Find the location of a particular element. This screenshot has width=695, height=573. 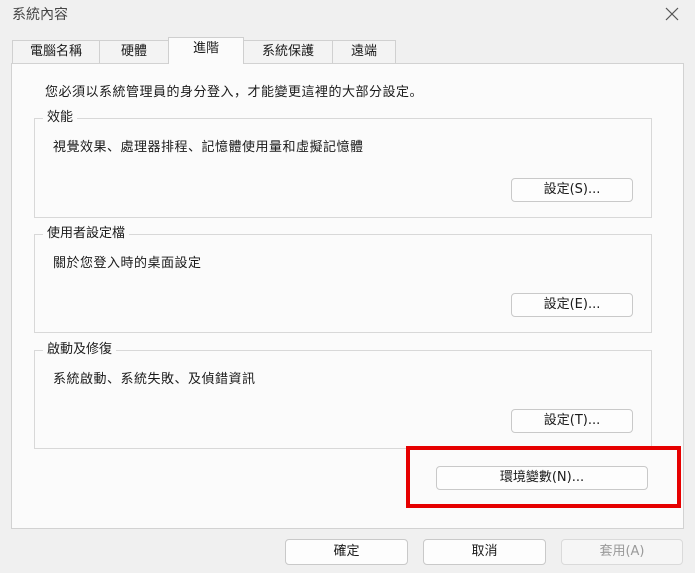

tab-system-protection: 系統保護 is located at coordinates (288, 51).